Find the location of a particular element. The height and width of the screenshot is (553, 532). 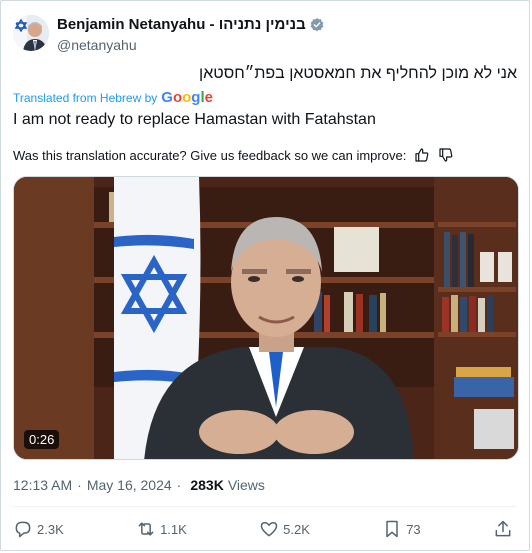

tweet-date: May 16, 2024 is located at coordinates (129, 485).